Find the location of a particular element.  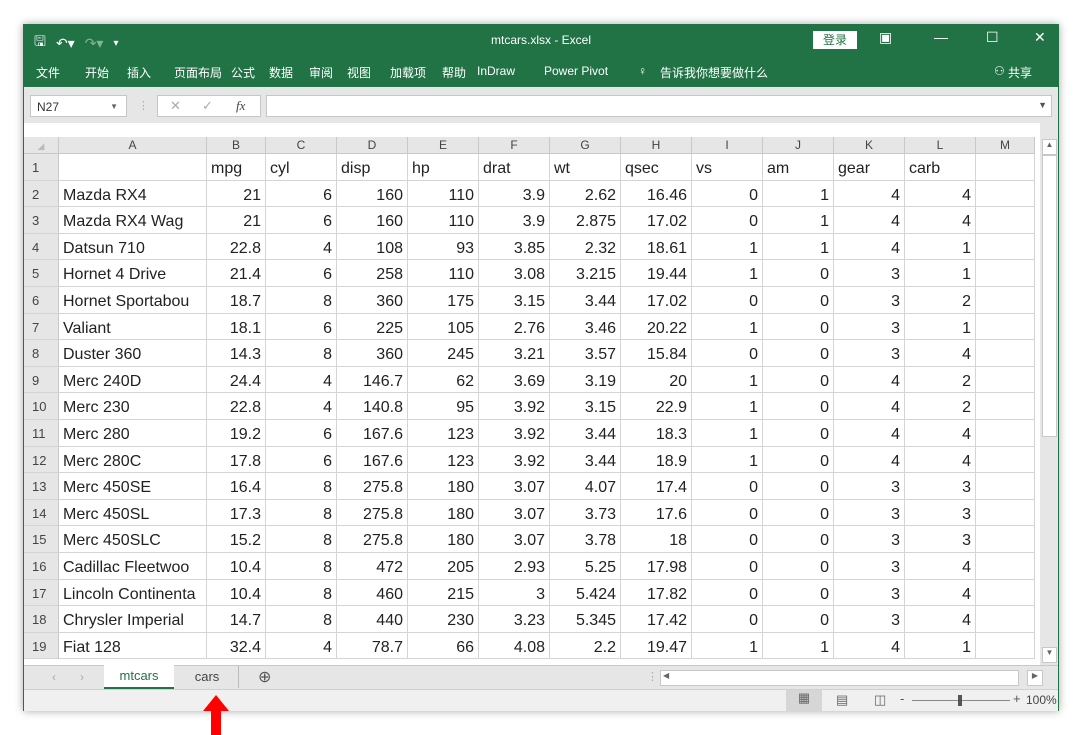

column-header: J is located at coordinates (798, 145).